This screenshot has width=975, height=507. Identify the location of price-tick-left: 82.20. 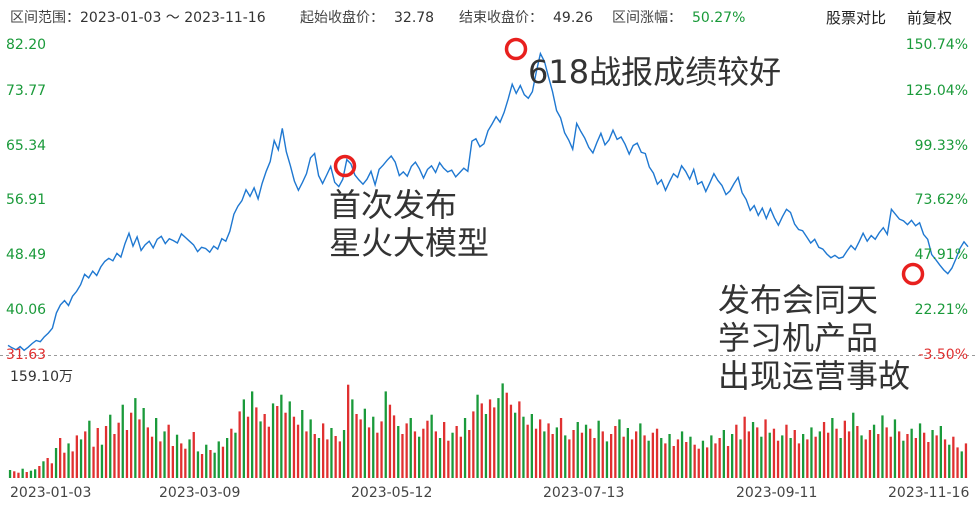
(26, 45).